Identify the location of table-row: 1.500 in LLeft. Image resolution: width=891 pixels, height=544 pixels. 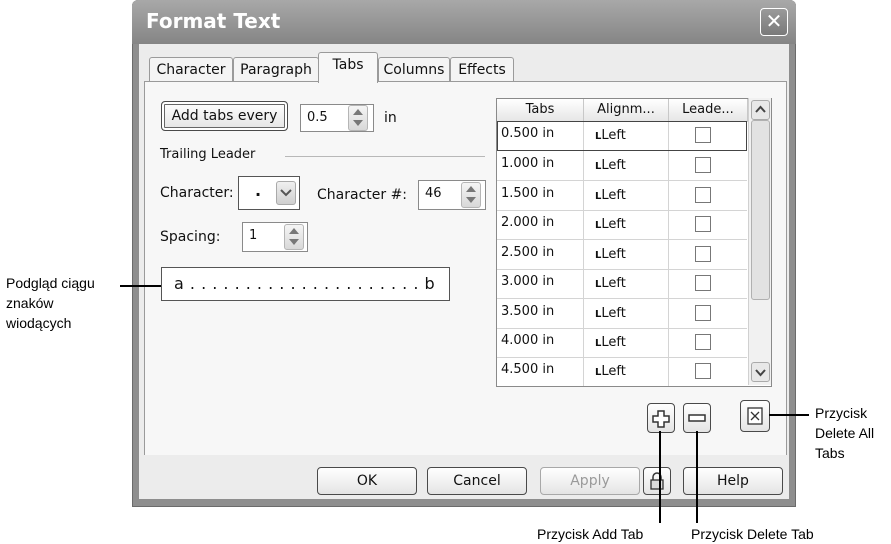
(622, 196).